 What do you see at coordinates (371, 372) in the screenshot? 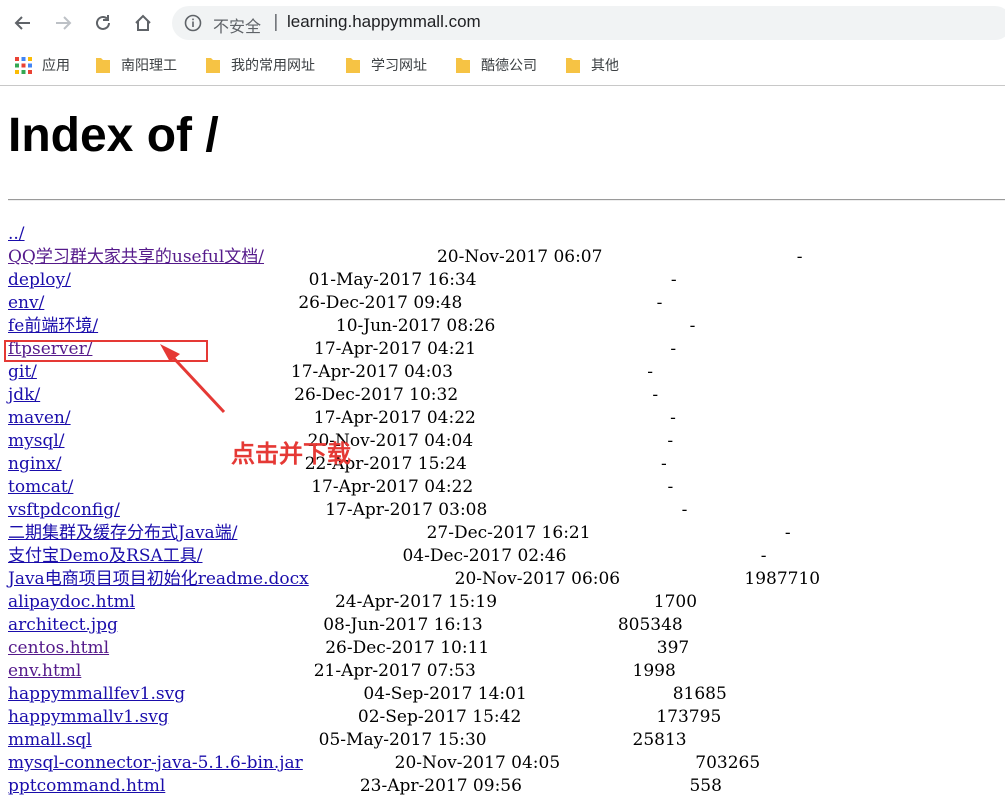
I see `entry-date: 17-Apr-2017 04:03` at bounding box center [371, 372].